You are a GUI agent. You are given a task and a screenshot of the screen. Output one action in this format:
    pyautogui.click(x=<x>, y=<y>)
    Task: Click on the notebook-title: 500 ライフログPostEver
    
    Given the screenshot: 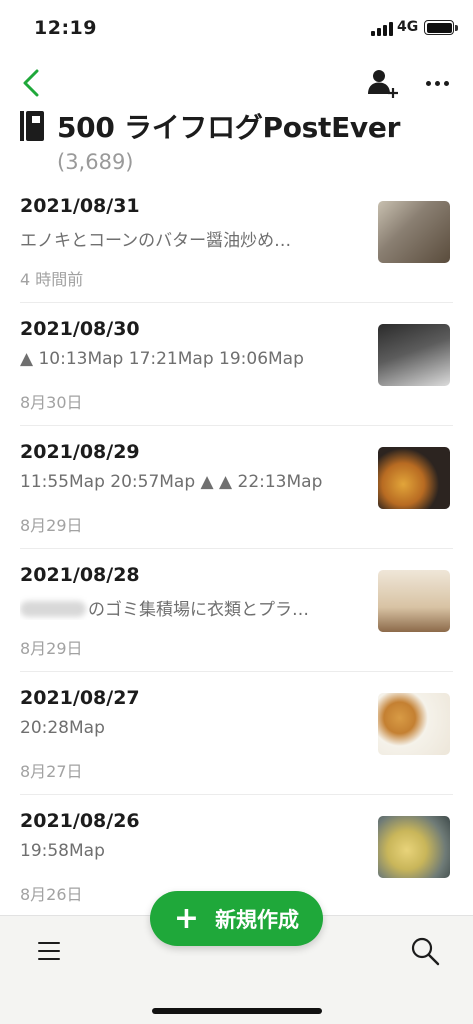 What is the action you would take?
    pyautogui.click(x=229, y=127)
    